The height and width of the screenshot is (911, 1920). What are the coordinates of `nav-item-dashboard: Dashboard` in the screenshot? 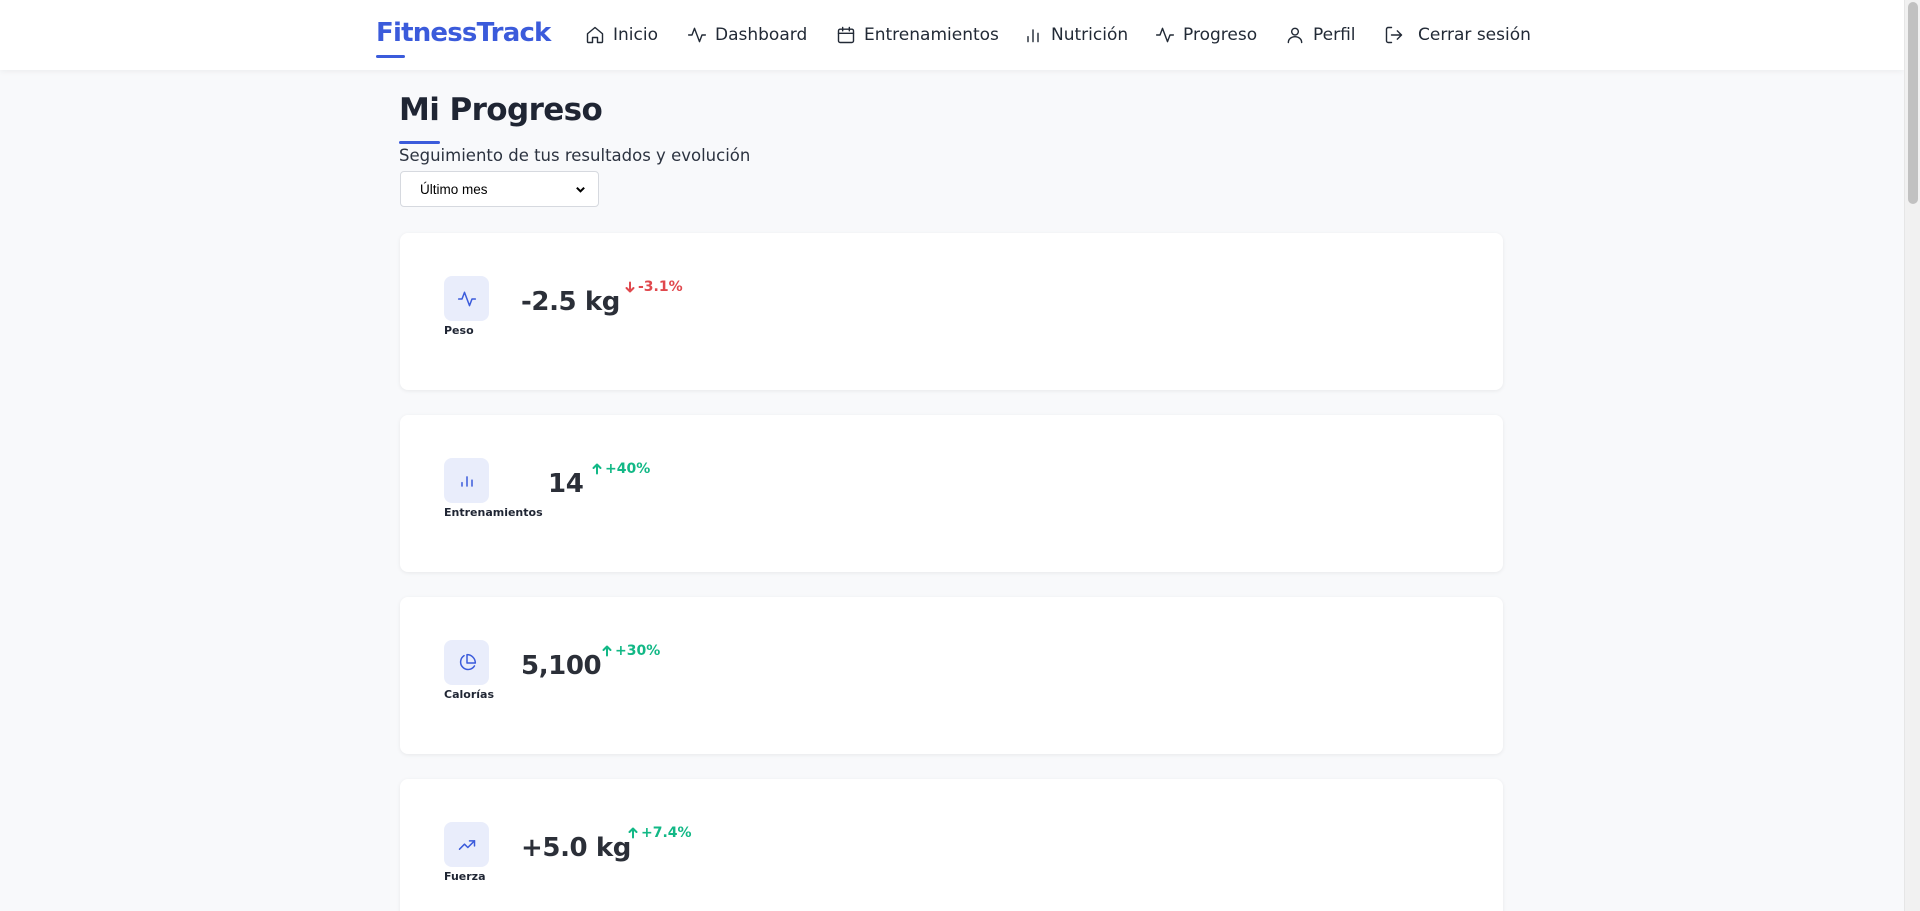 It's located at (747, 35).